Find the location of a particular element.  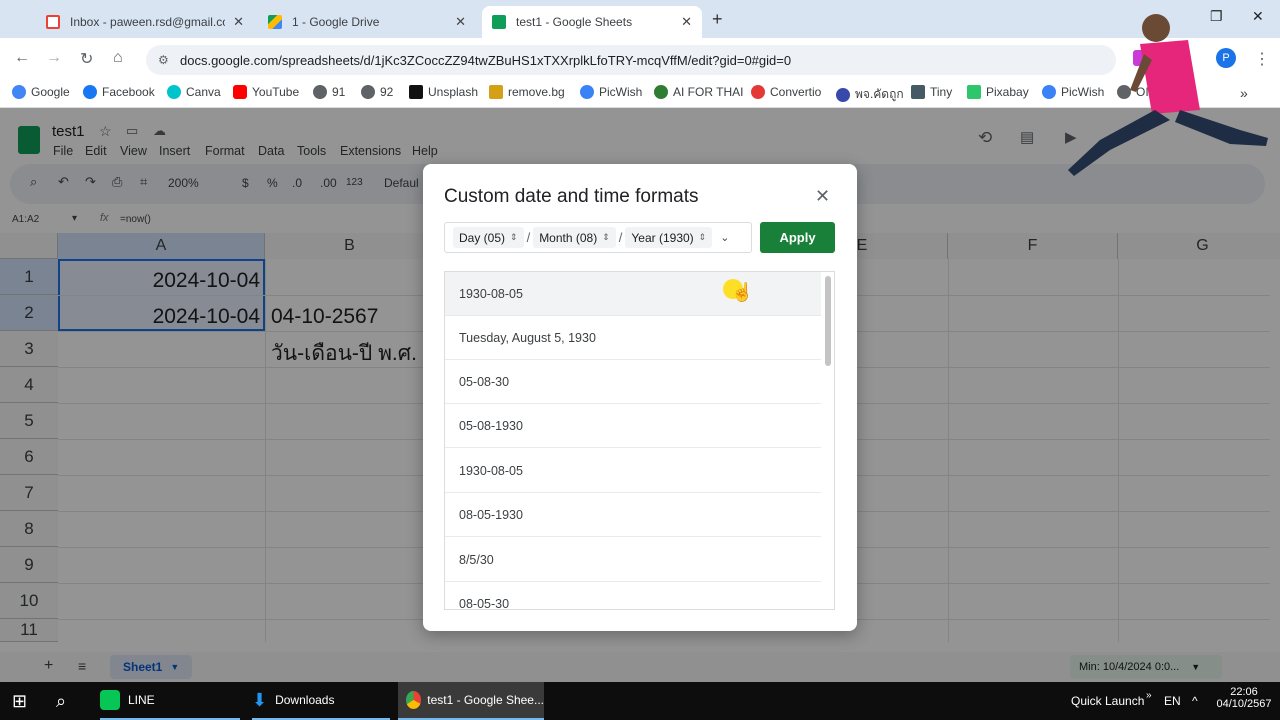

presenter-head is located at coordinates (1156, 28).